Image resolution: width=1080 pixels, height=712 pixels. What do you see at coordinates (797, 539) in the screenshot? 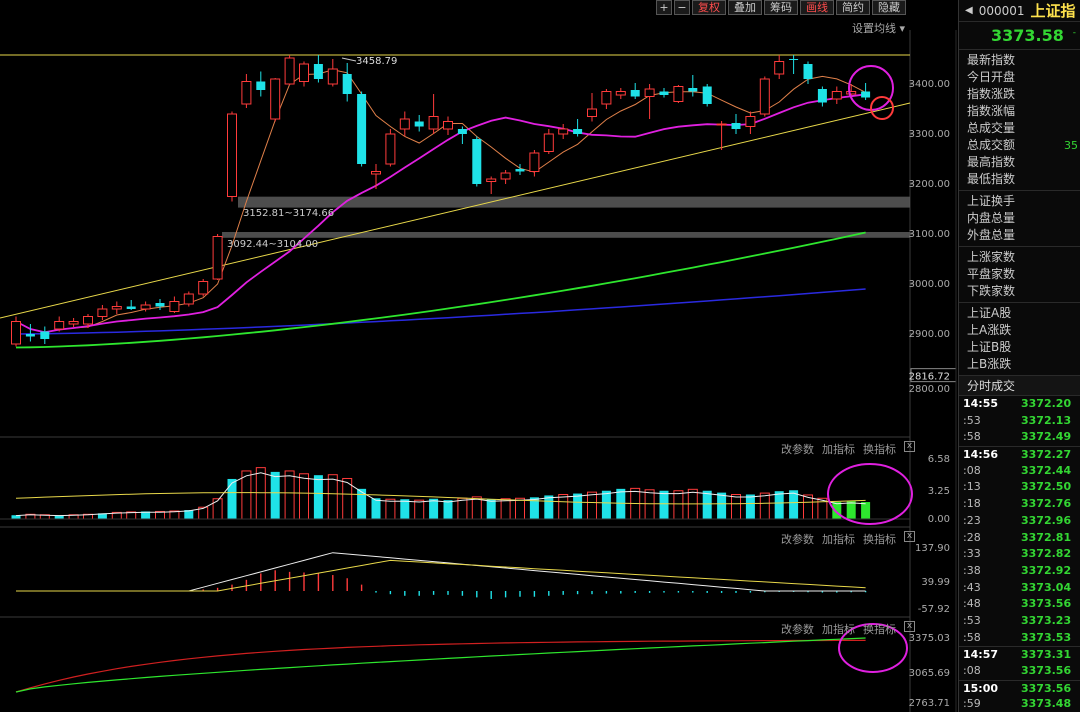
I see `panel2-change-params: 改参数` at bounding box center [797, 539].